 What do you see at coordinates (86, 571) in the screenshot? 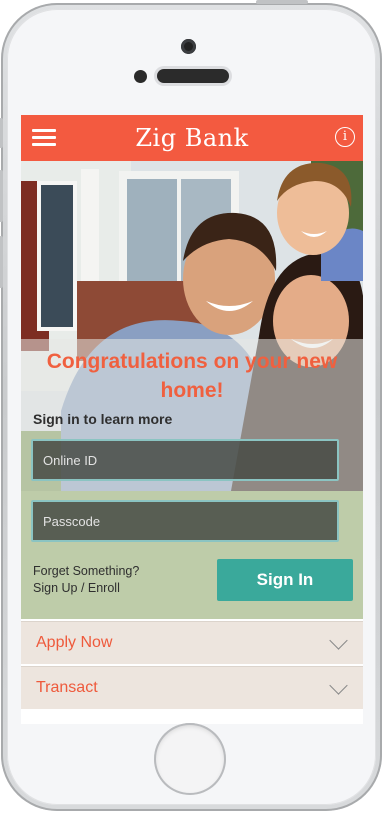
I see `forgot-link: Forget Something?` at bounding box center [86, 571].